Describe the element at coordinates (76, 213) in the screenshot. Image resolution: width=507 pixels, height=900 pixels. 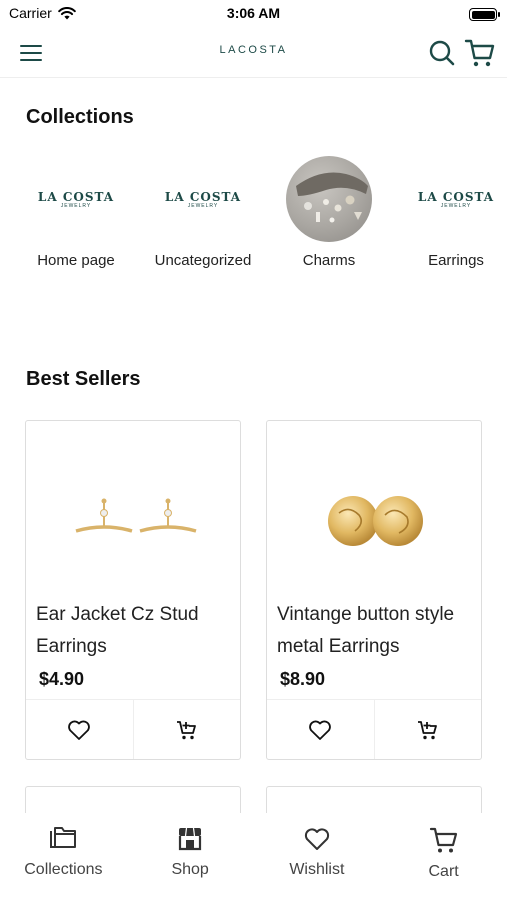
I see `collection-home-page: LA COSTA JEWELRY Home page` at that location.